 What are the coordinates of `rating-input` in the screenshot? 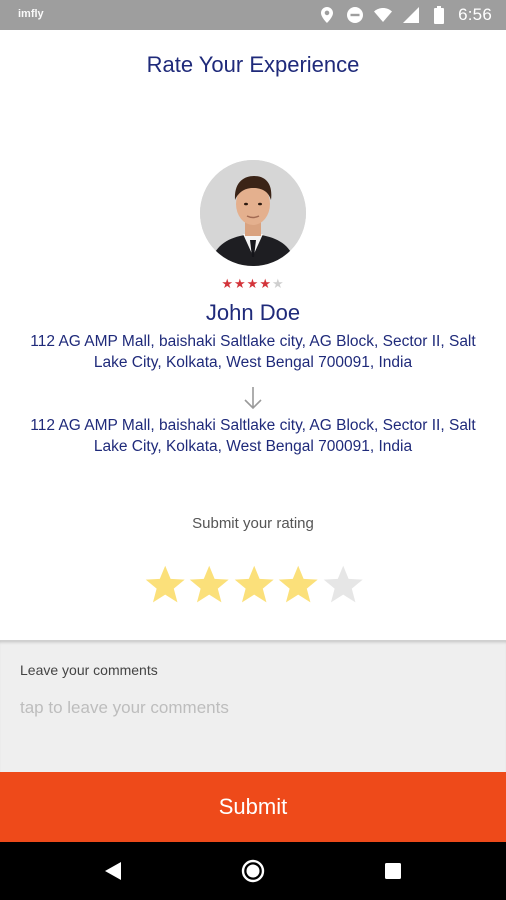 It's located at (254, 586).